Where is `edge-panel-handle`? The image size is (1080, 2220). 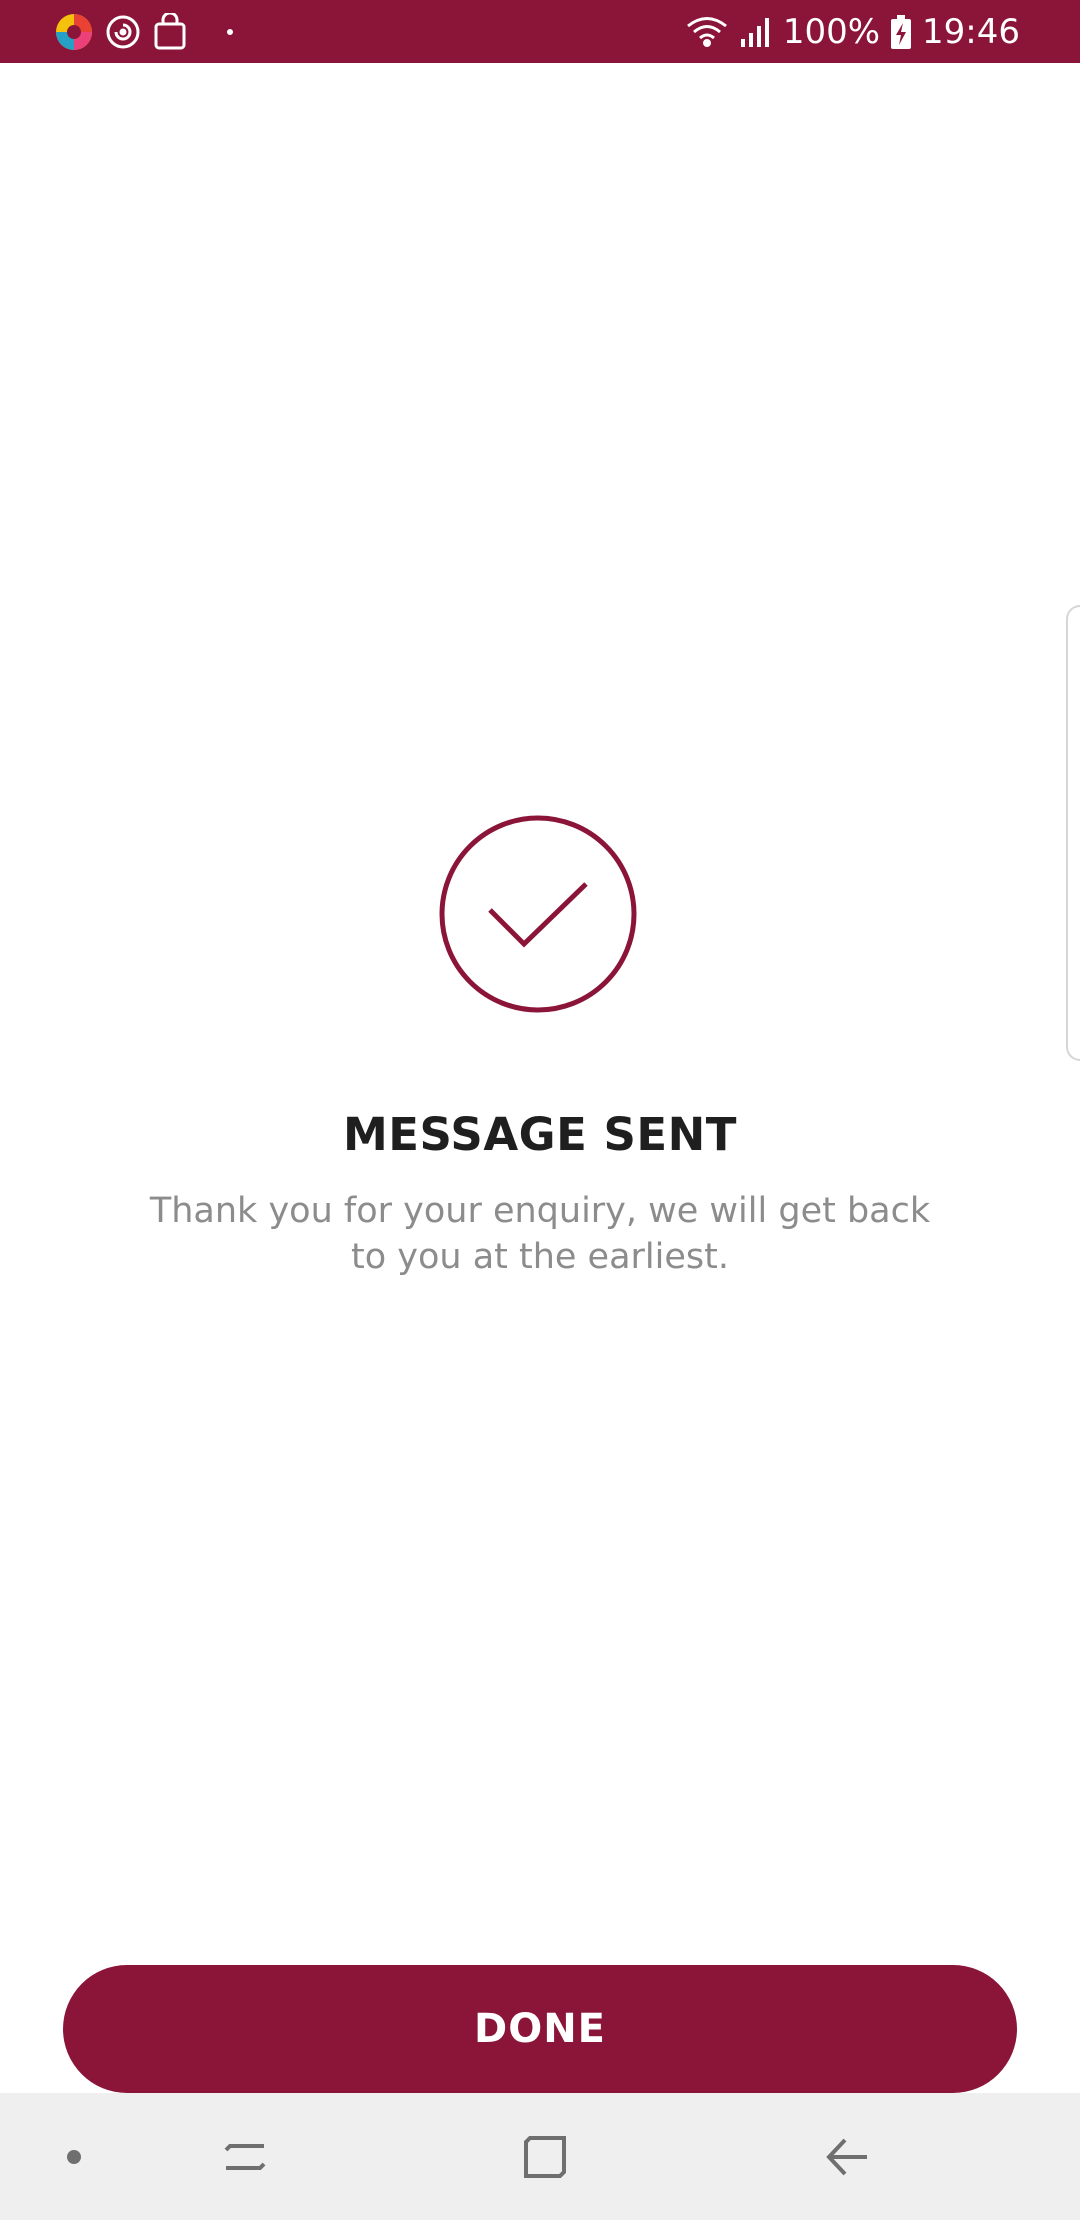 edge-panel-handle is located at coordinates (1073, 833).